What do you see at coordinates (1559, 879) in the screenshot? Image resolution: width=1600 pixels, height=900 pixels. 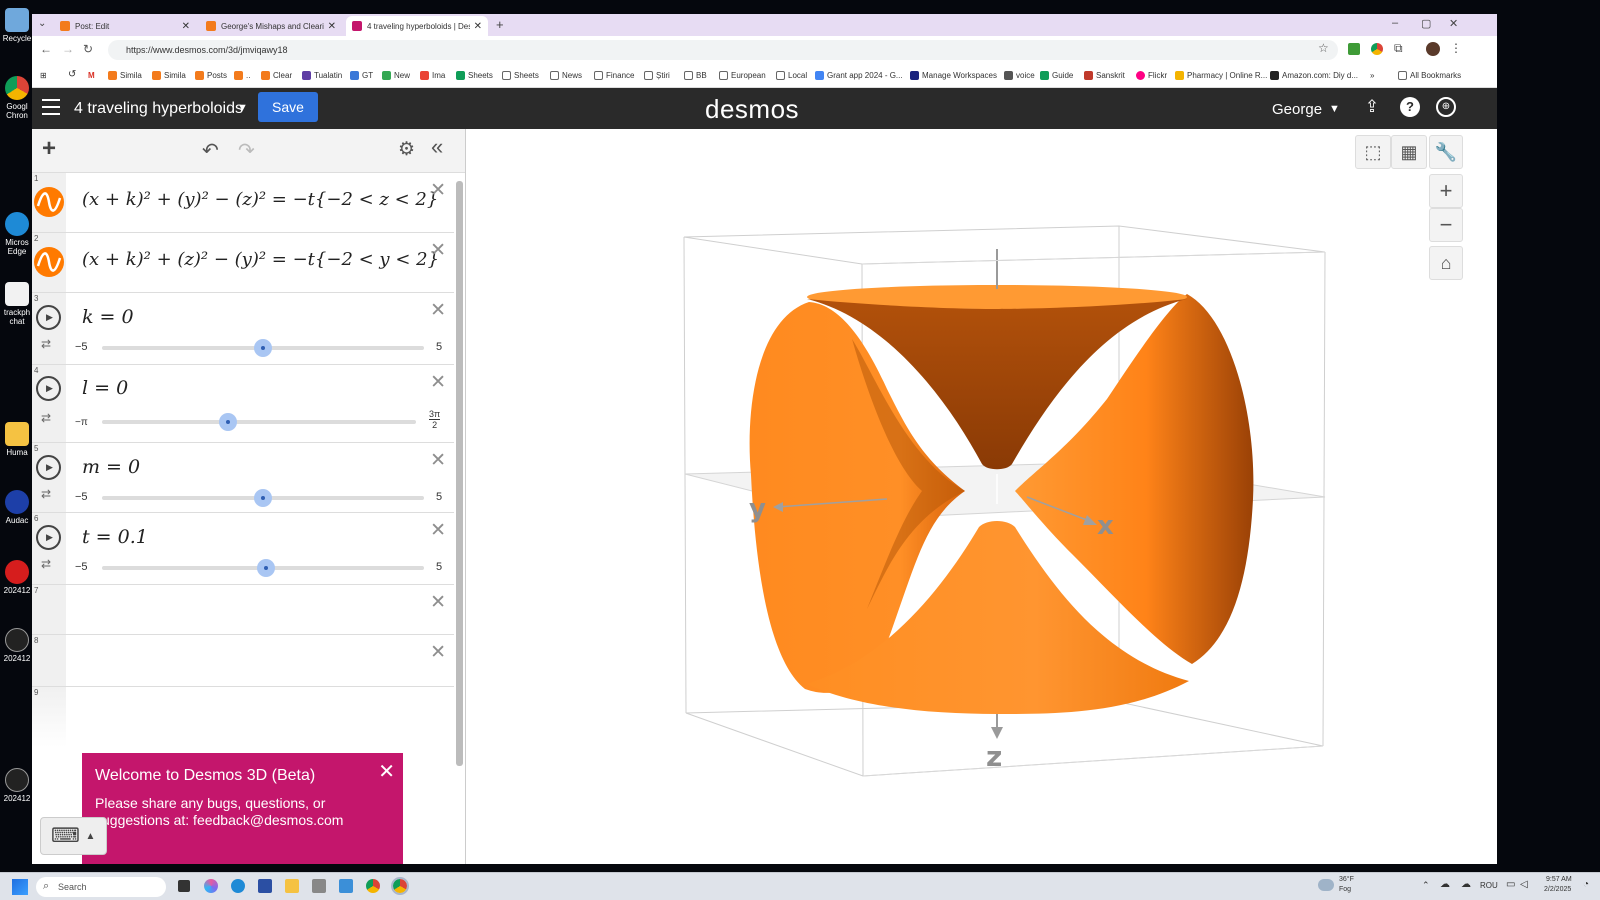 I see `clock-time: 9:57 AM` at bounding box center [1559, 879].